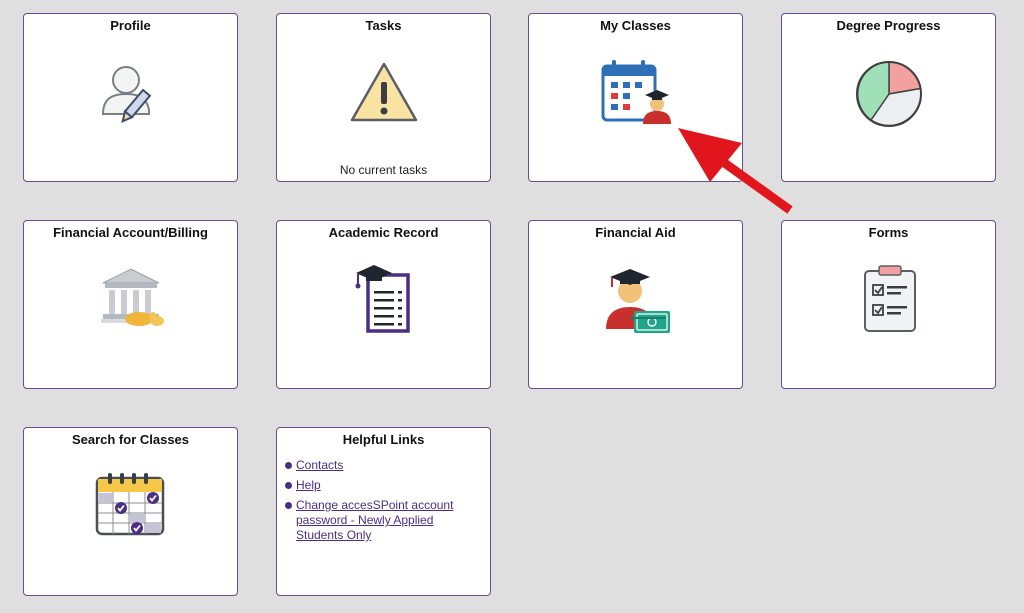 The image size is (1024, 613). What do you see at coordinates (130, 232) in the screenshot?
I see `tile-title: Financial Account/Billing` at bounding box center [130, 232].